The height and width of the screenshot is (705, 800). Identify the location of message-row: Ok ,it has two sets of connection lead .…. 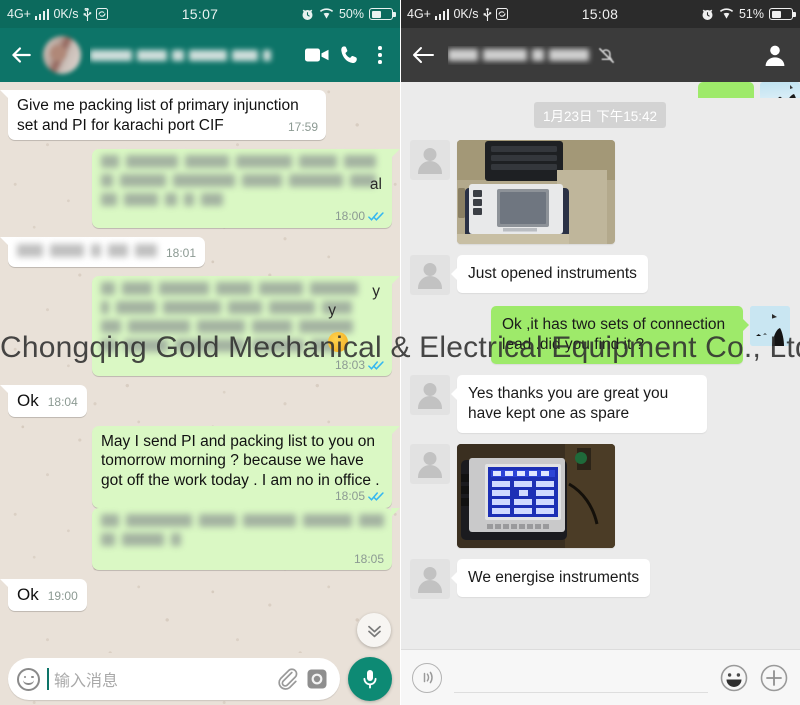
(600, 335).